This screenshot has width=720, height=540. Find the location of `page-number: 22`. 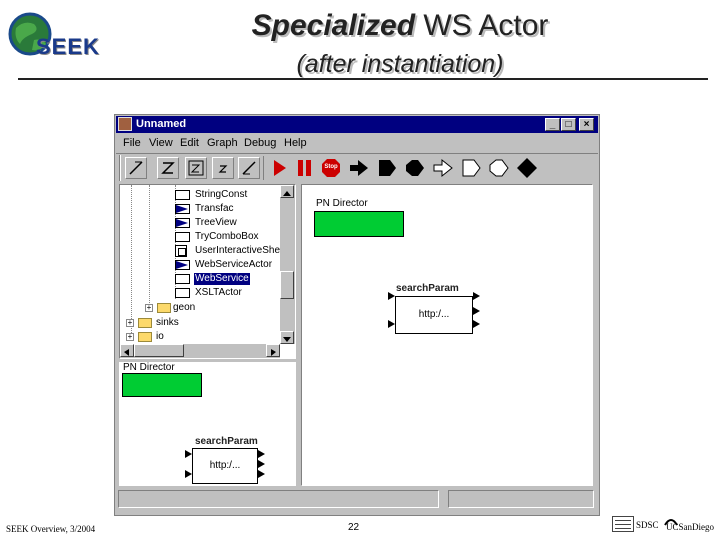

page-number: 22 is located at coordinates (354, 527).